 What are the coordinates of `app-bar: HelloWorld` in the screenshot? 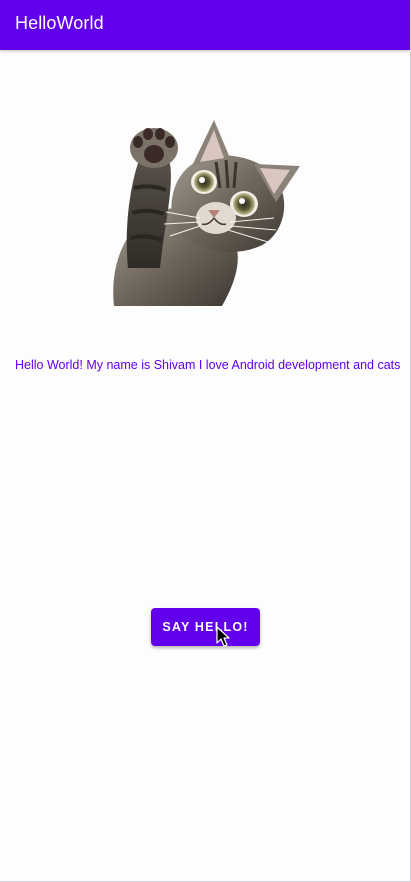 It's located at (205, 25).